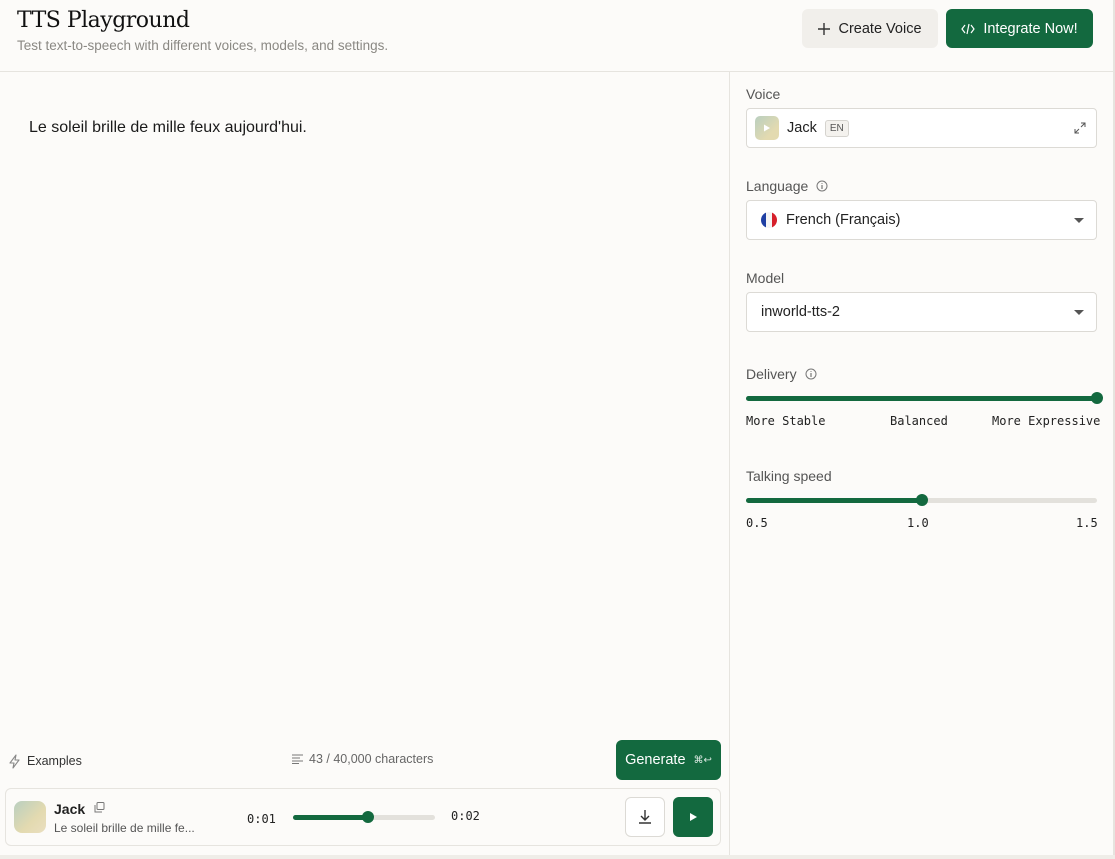  Describe the element at coordinates (843, 220) in the screenshot. I see `language-value: French (Français)` at that location.